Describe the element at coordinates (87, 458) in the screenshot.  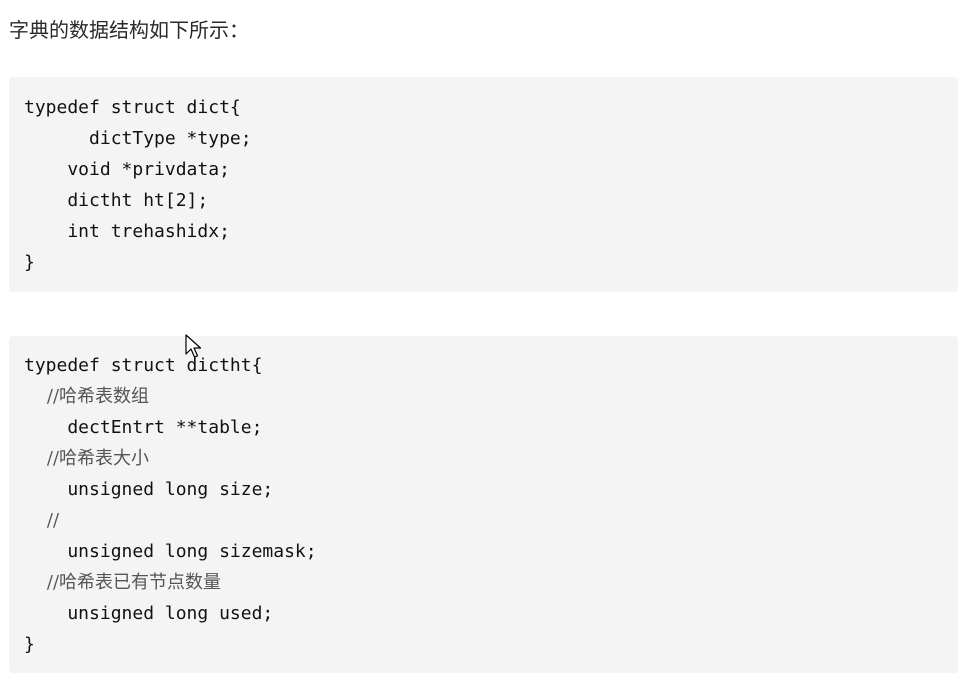
I see `code-comment-line: //哈希表大小` at that location.